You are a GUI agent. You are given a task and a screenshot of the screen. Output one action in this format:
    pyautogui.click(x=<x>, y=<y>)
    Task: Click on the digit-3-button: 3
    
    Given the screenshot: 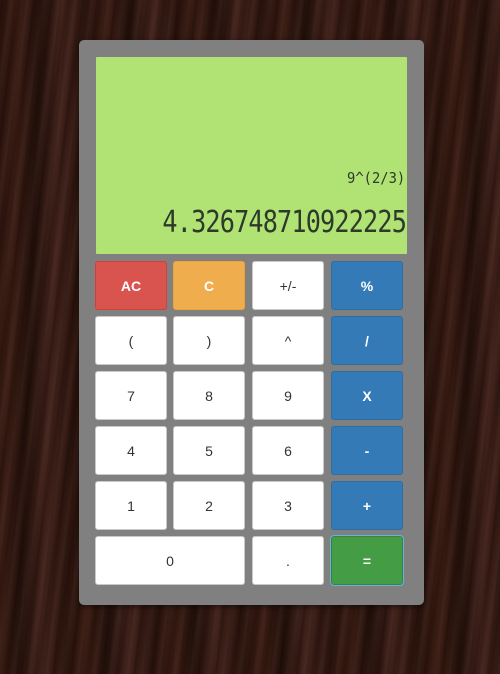 What is the action you would take?
    pyautogui.click(x=288, y=505)
    